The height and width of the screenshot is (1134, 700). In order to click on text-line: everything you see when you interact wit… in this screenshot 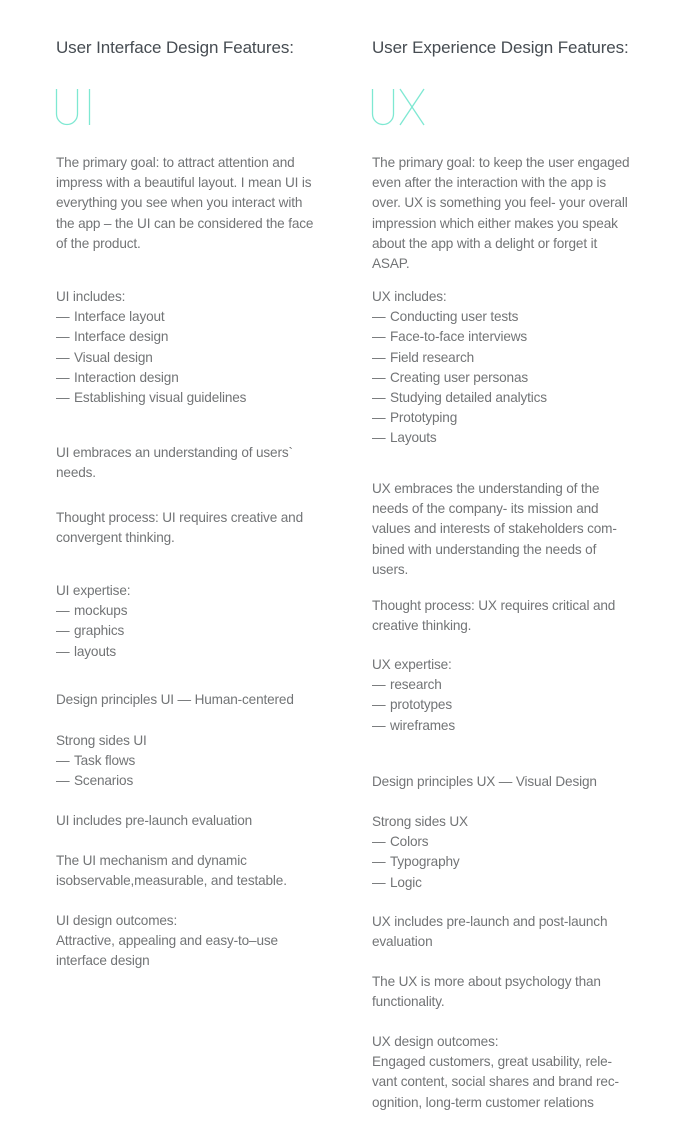, I will do `click(179, 203)`.